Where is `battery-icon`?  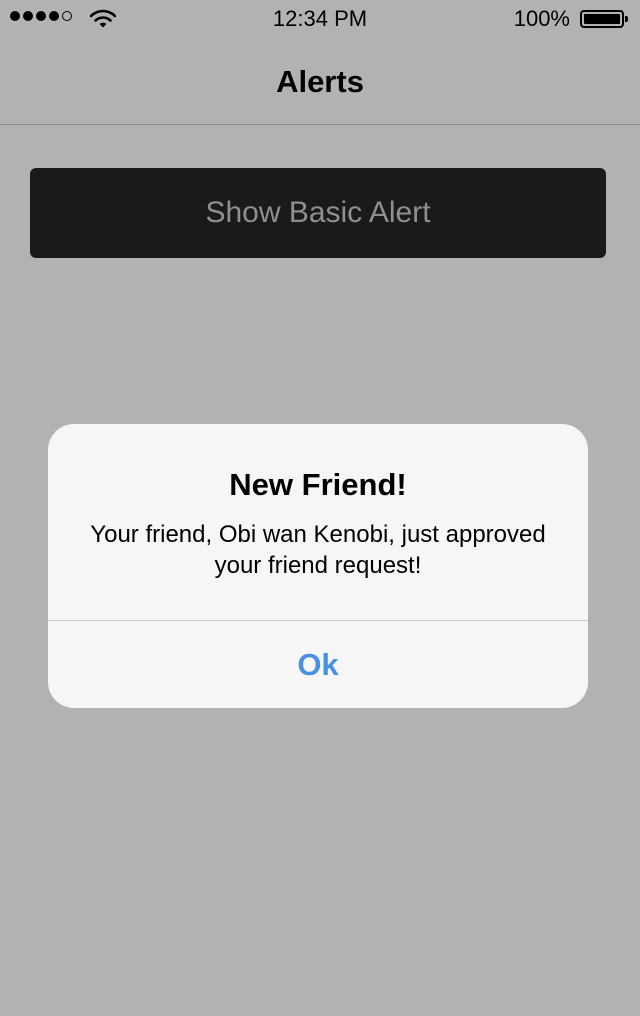 battery-icon is located at coordinates (604, 19).